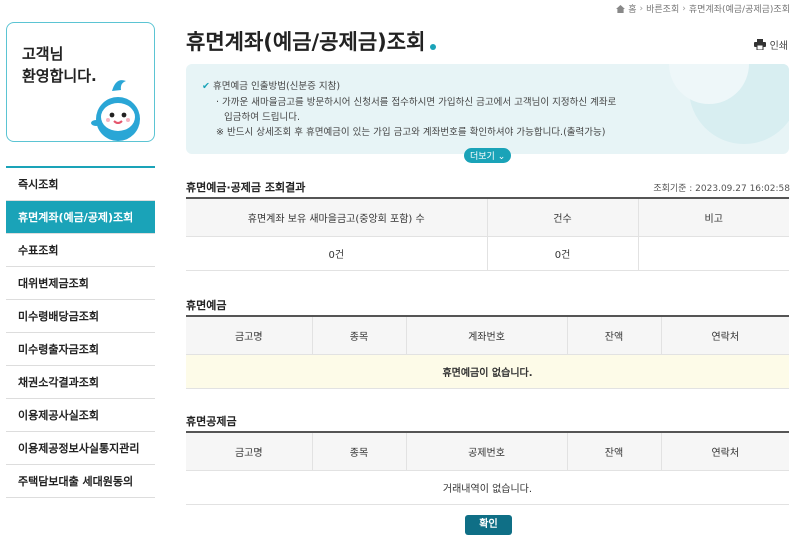 The width and height of the screenshot is (800, 543). Describe the element at coordinates (80, 184) in the screenshot. I see `sidebar-item-instant: 즉시조회` at that location.